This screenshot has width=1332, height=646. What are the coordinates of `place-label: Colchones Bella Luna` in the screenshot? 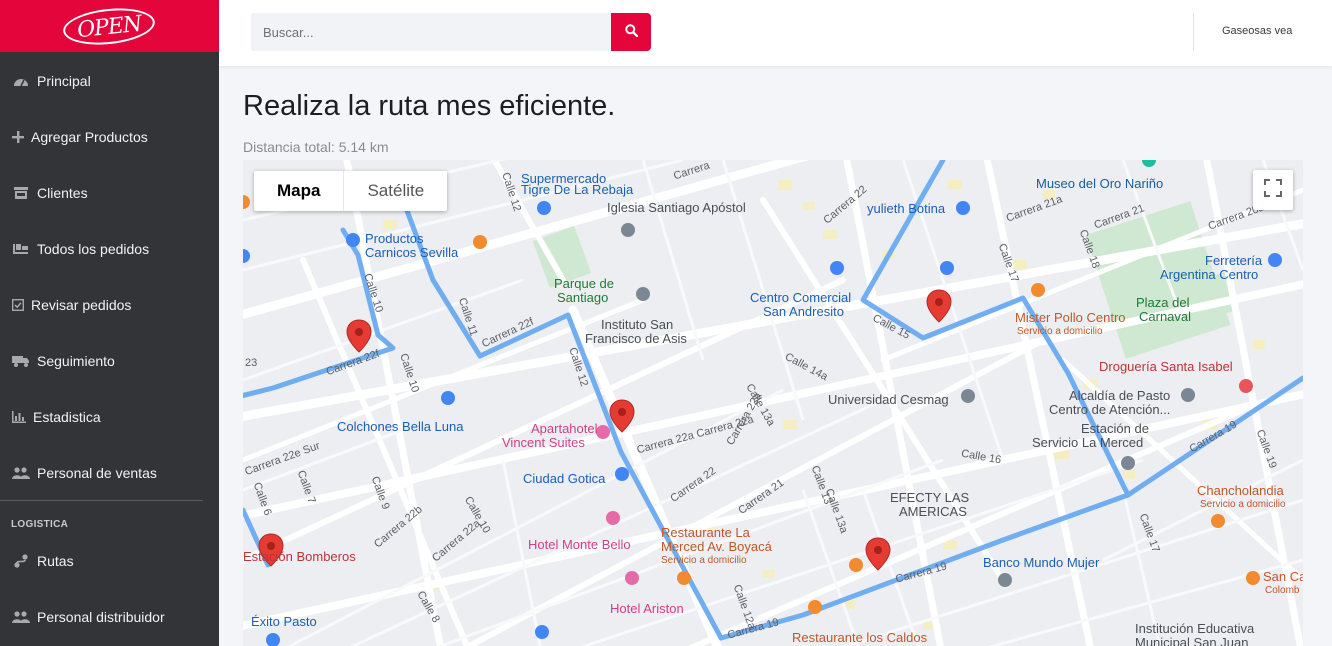 It's located at (400, 426).